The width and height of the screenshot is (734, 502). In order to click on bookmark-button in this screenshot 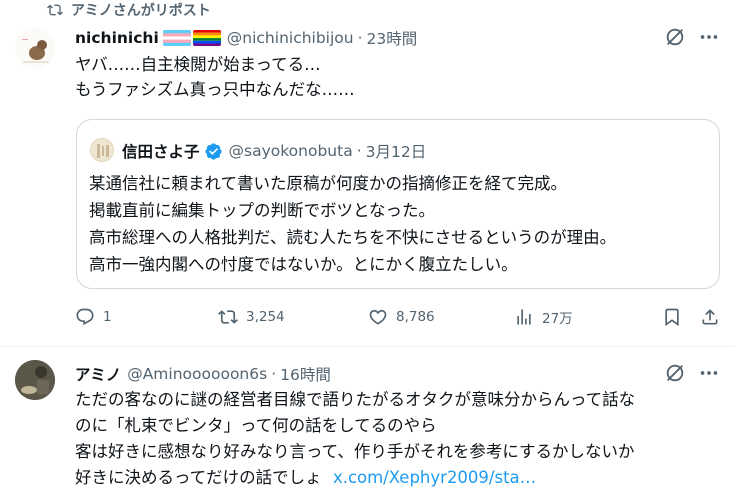, I will do `click(672, 319)`.